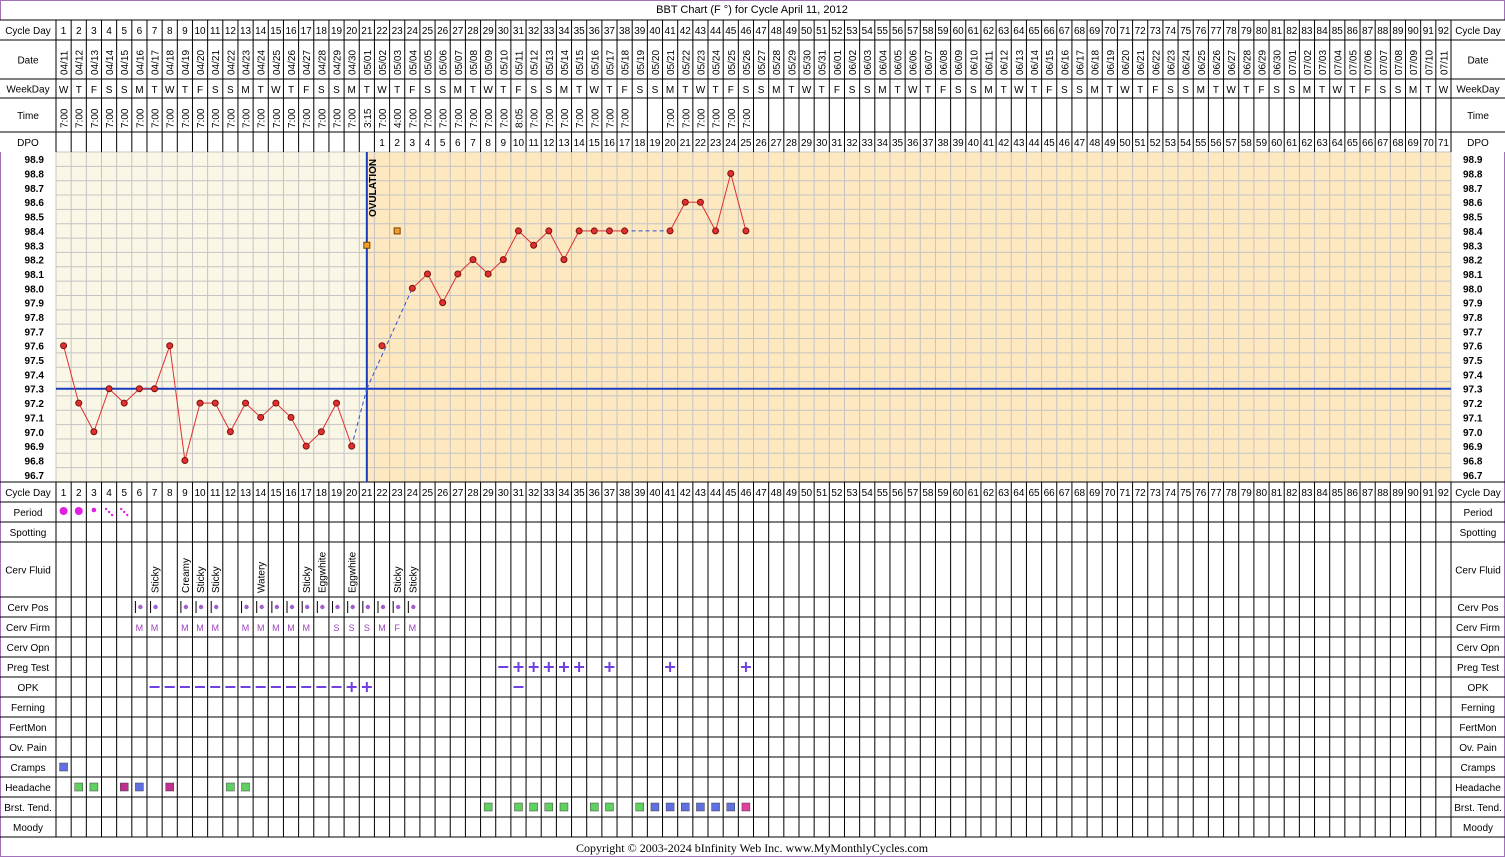 The width and height of the screenshot is (1505, 857). Describe the element at coordinates (1125, 493) in the screenshot. I see `cycle-day-number: 71` at that location.